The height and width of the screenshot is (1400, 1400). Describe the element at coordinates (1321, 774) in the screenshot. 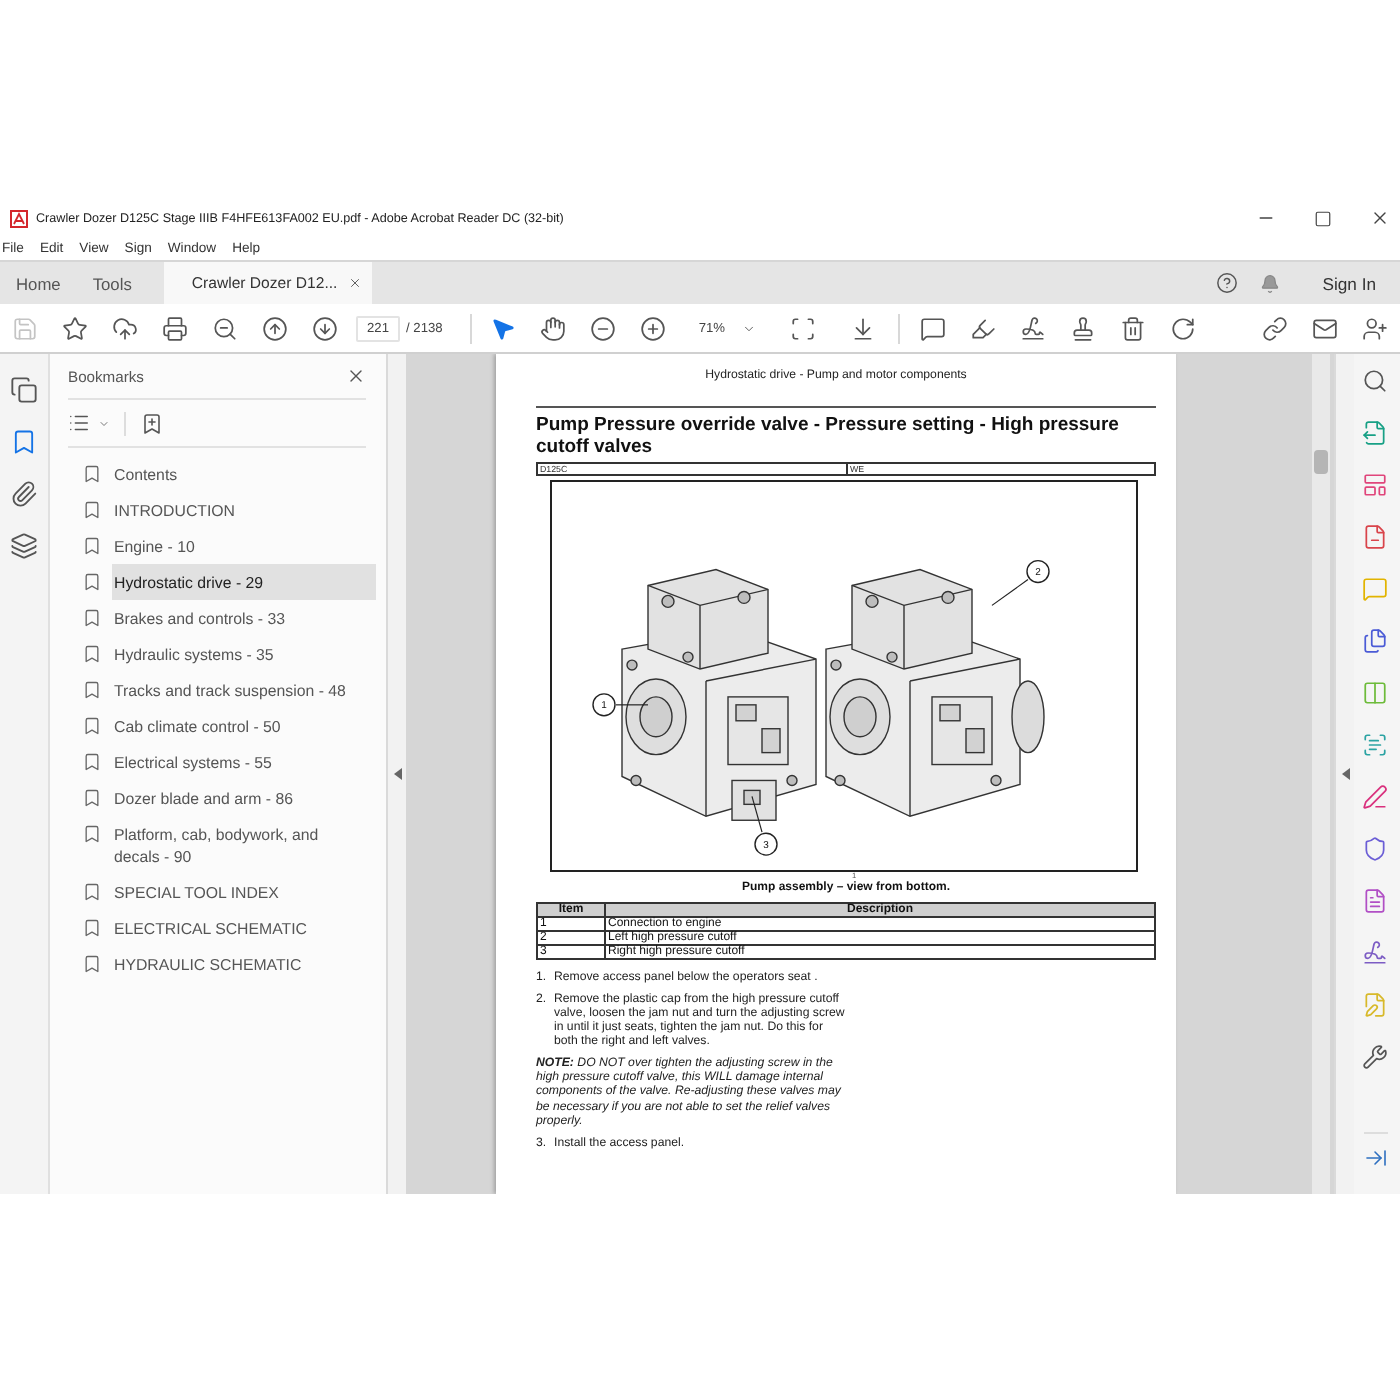

I see `scrollbar` at that location.